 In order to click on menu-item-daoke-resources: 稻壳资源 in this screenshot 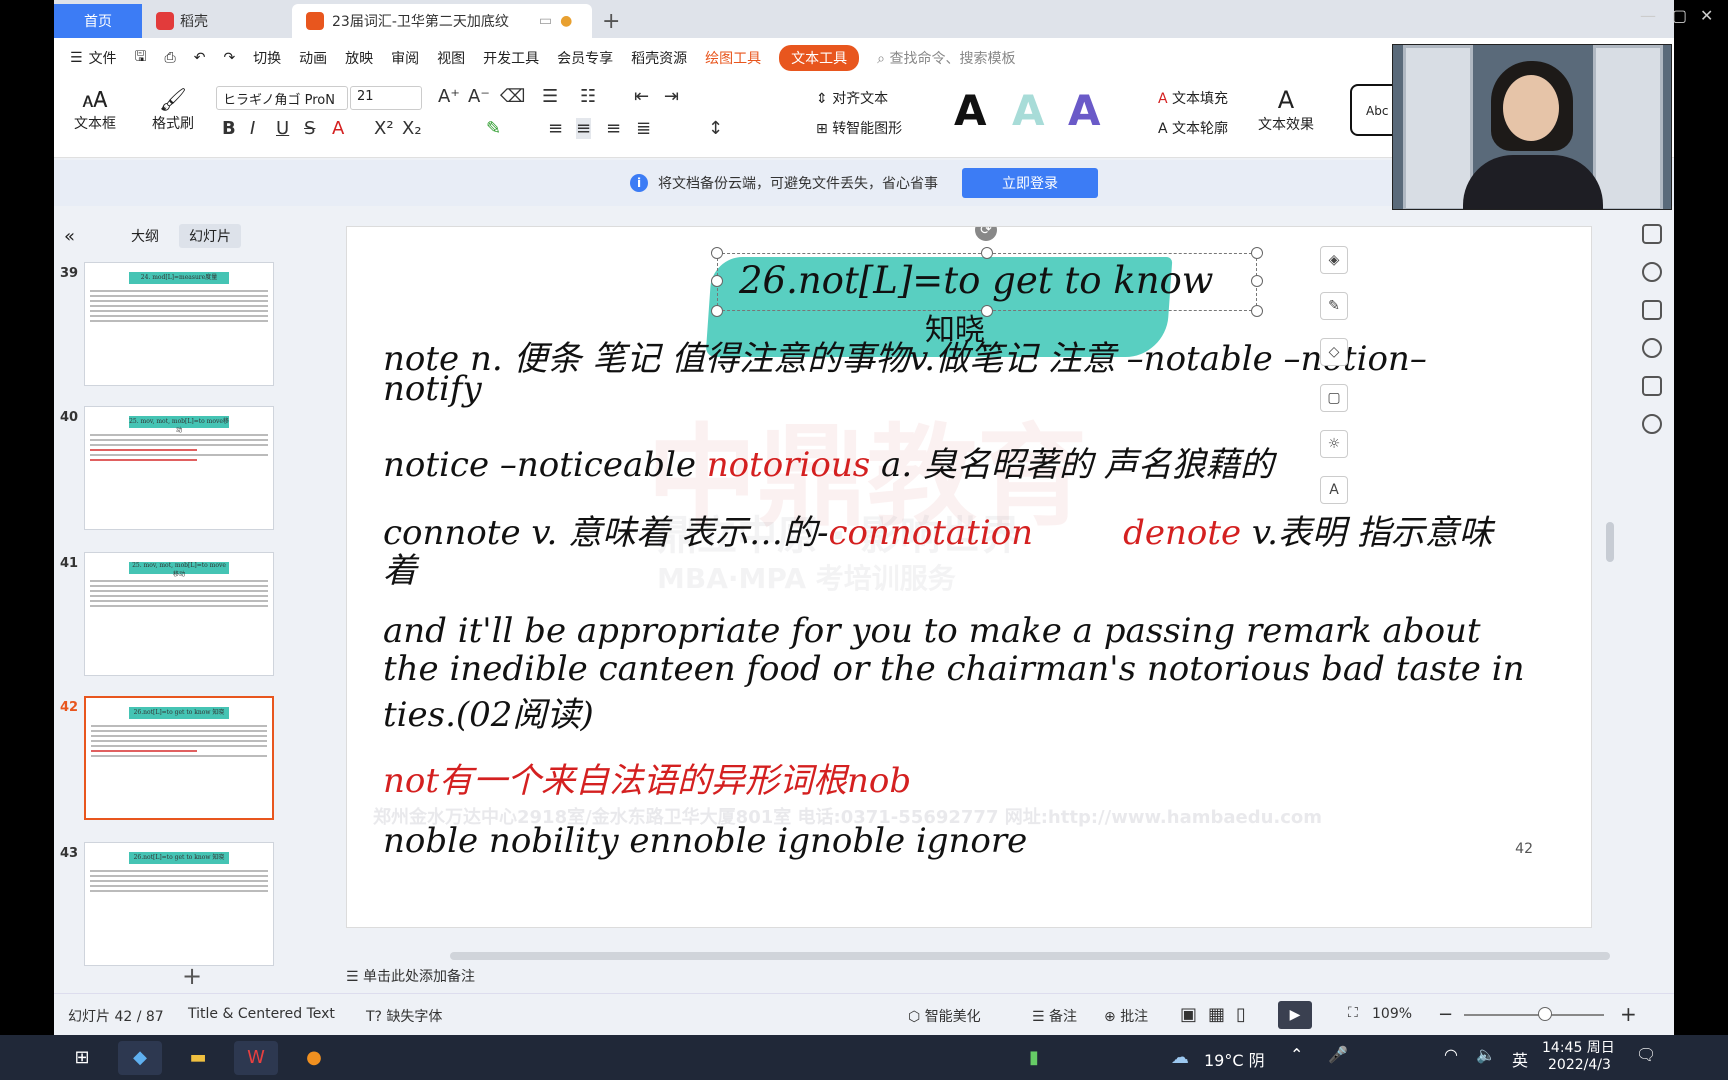, I will do `click(659, 58)`.